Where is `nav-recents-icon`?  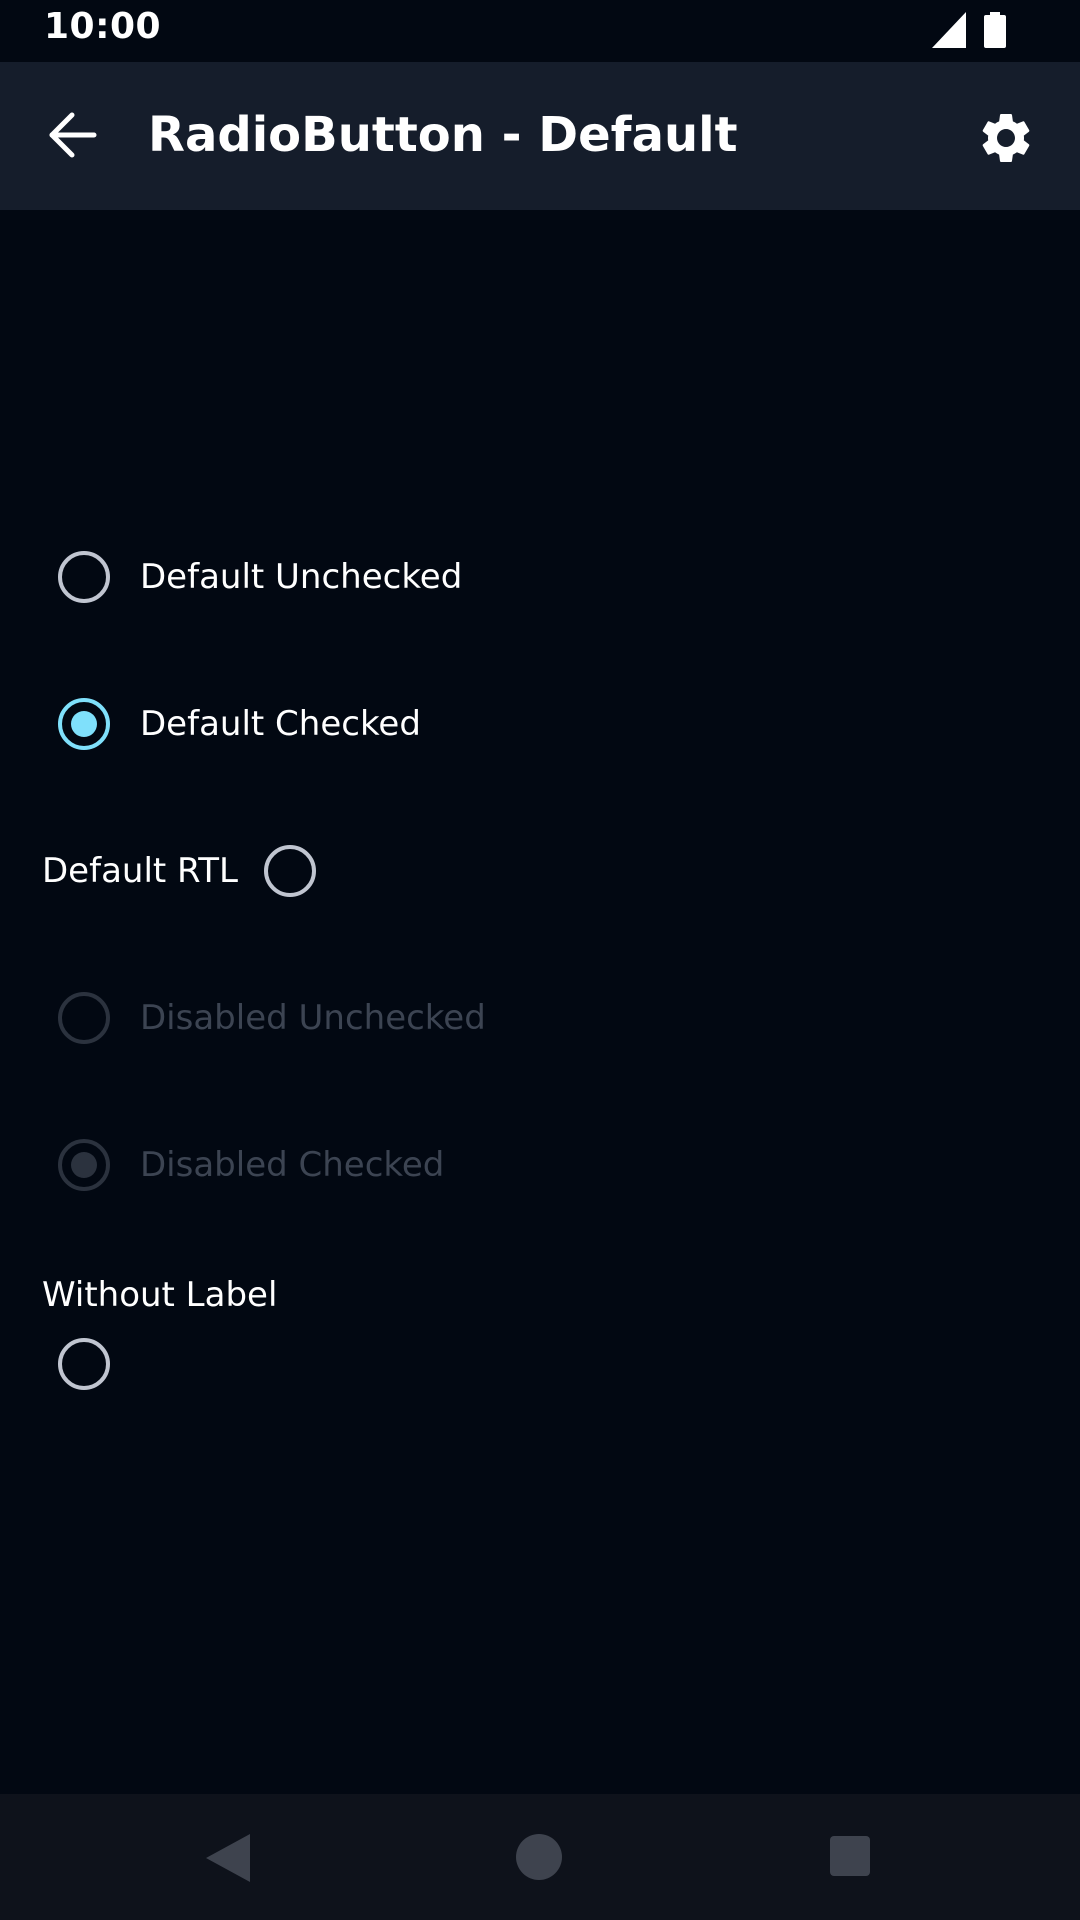
nav-recents-icon is located at coordinates (850, 1856).